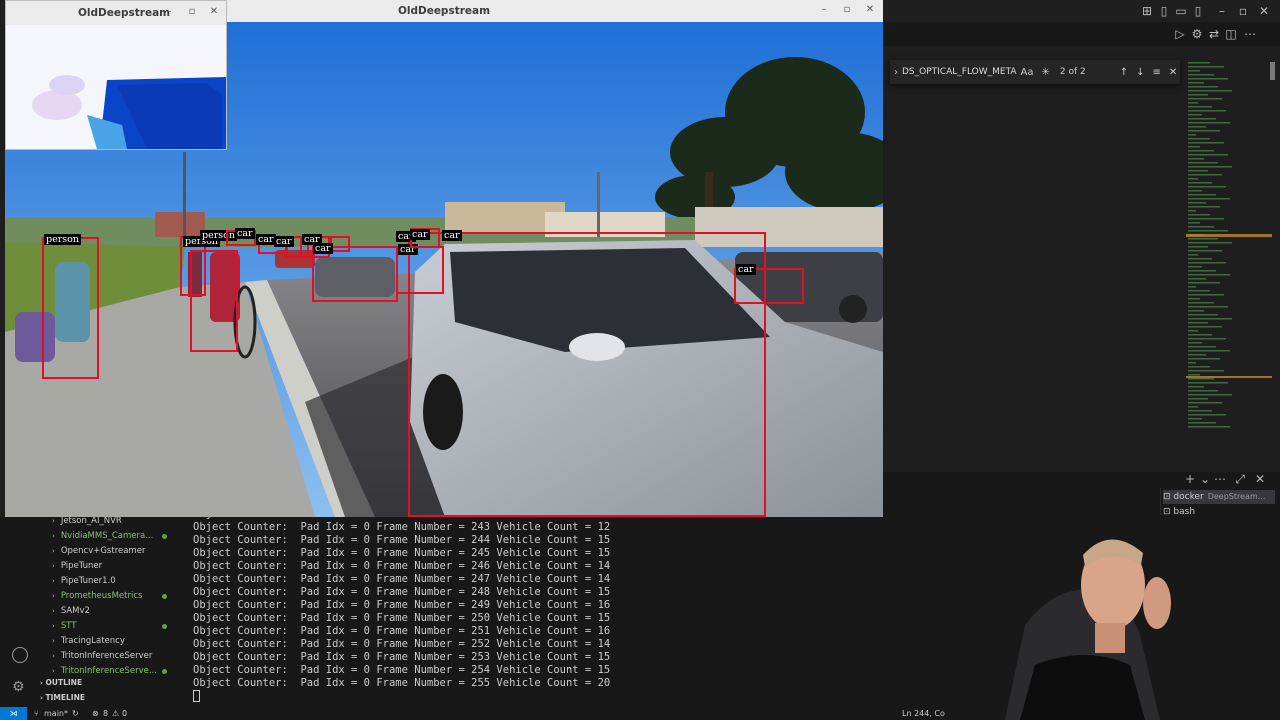  What do you see at coordinates (959, 72) in the screenshot?
I see `find-input: DS_OPTICAL_FLOW_META` at bounding box center [959, 72].